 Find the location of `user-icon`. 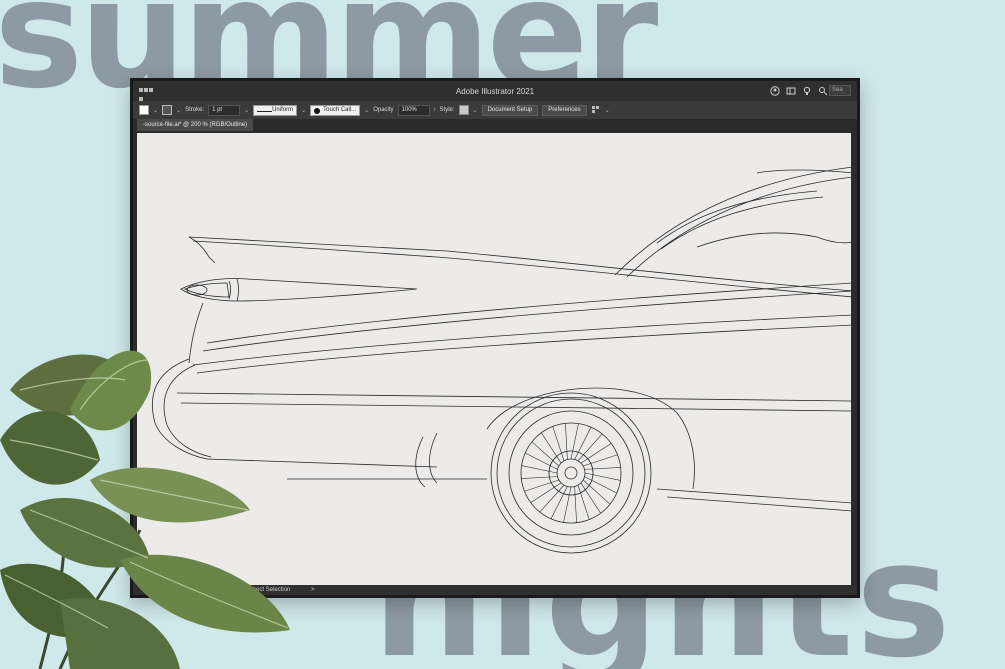

user-icon is located at coordinates (775, 90).